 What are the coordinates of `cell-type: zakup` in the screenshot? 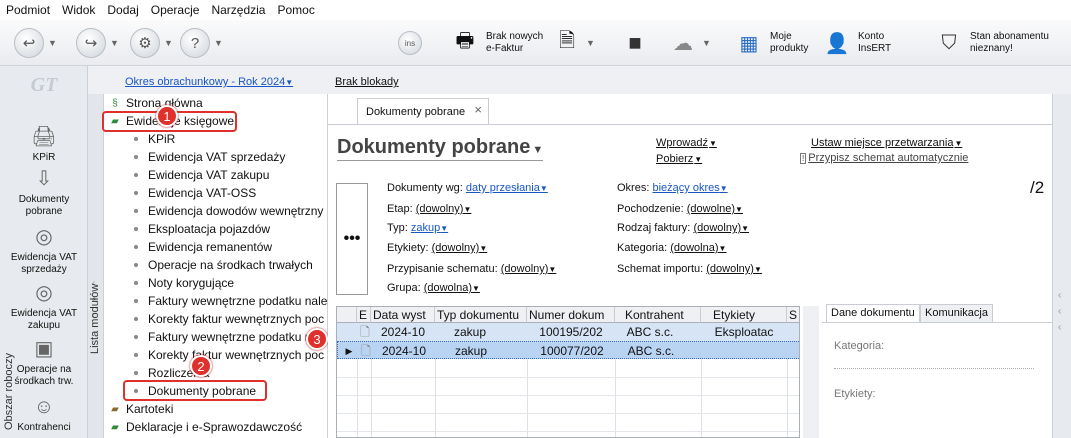 It's located at (471, 351).